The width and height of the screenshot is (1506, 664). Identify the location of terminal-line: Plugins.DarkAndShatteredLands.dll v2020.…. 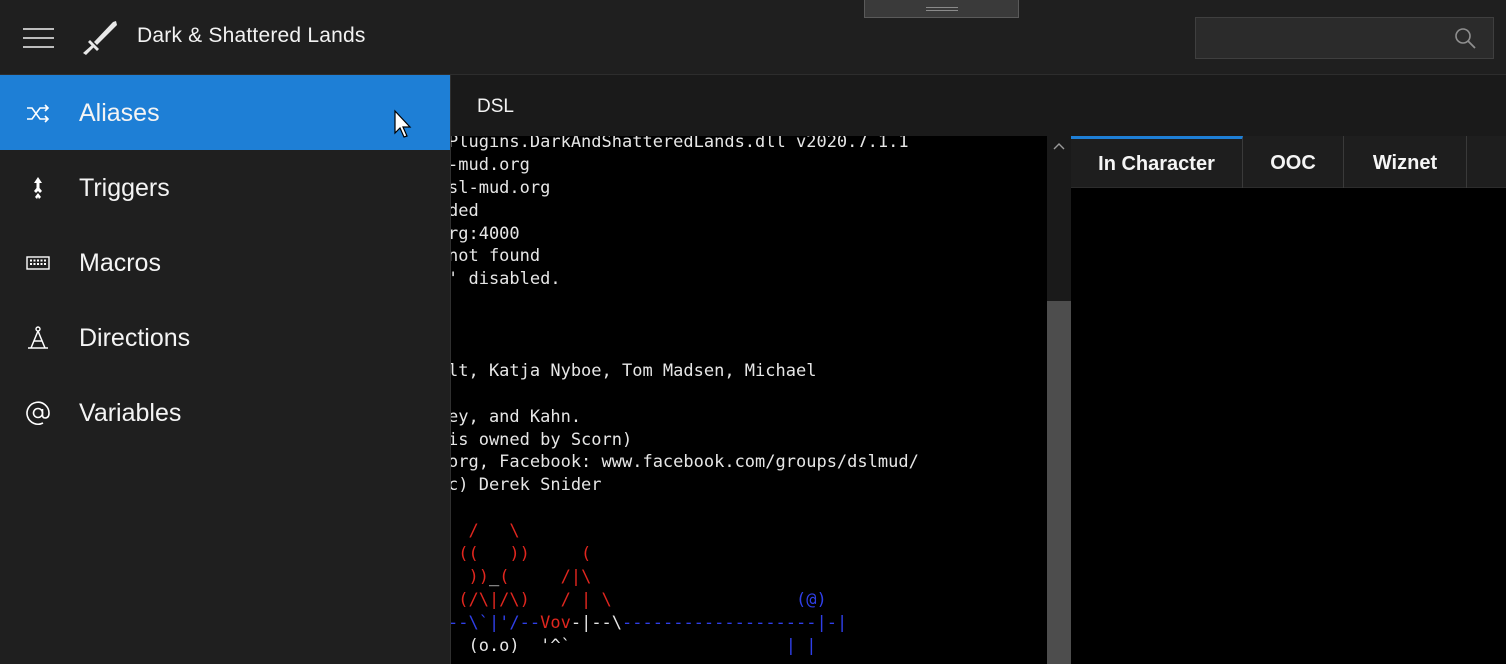
(685, 145).